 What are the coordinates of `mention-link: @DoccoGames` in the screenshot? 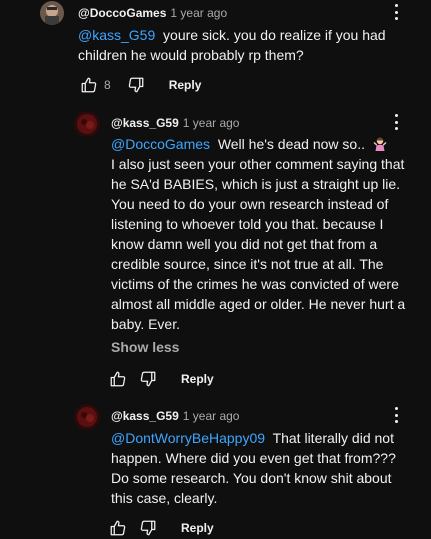 It's located at (160, 144).